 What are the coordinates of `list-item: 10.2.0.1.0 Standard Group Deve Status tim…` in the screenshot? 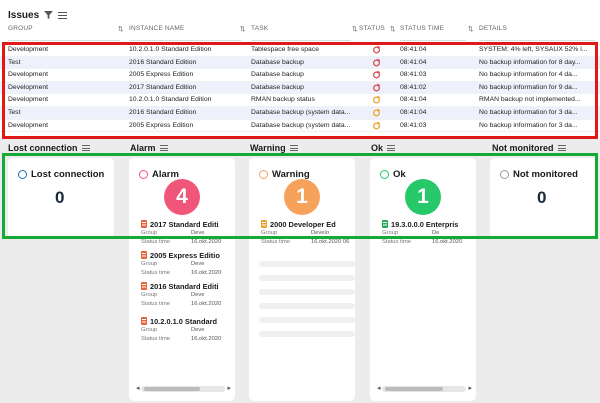 It's located at (189, 330).